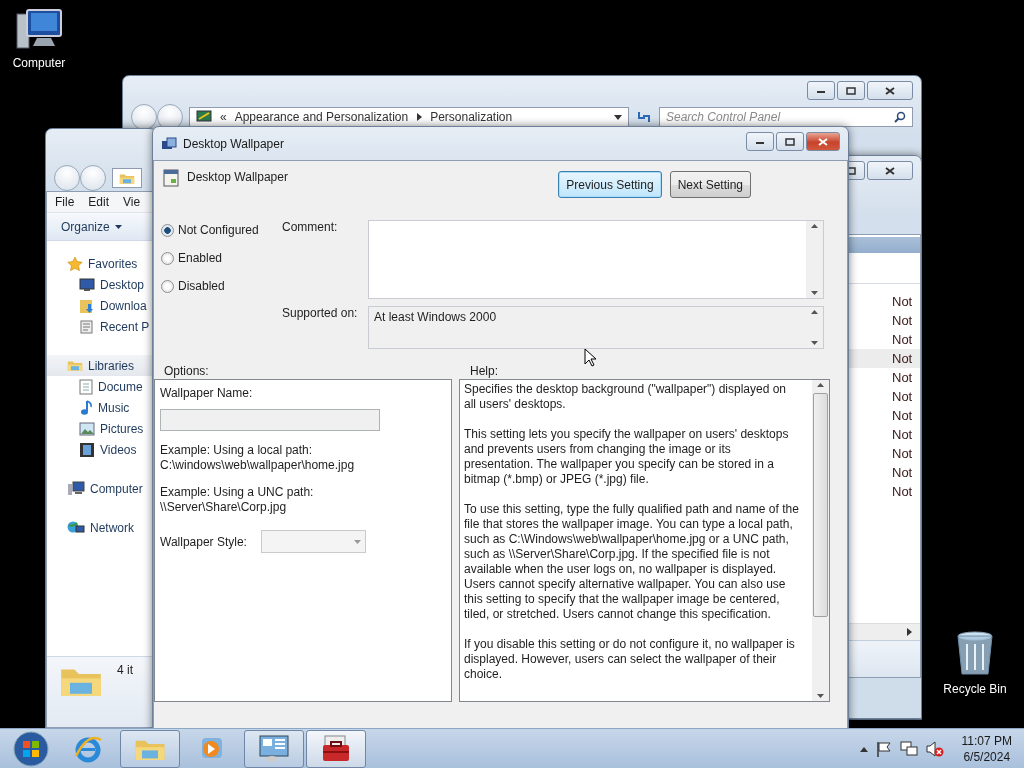 This screenshot has height=768, width=1024. I want to click on star-icon, so click(75, 263).